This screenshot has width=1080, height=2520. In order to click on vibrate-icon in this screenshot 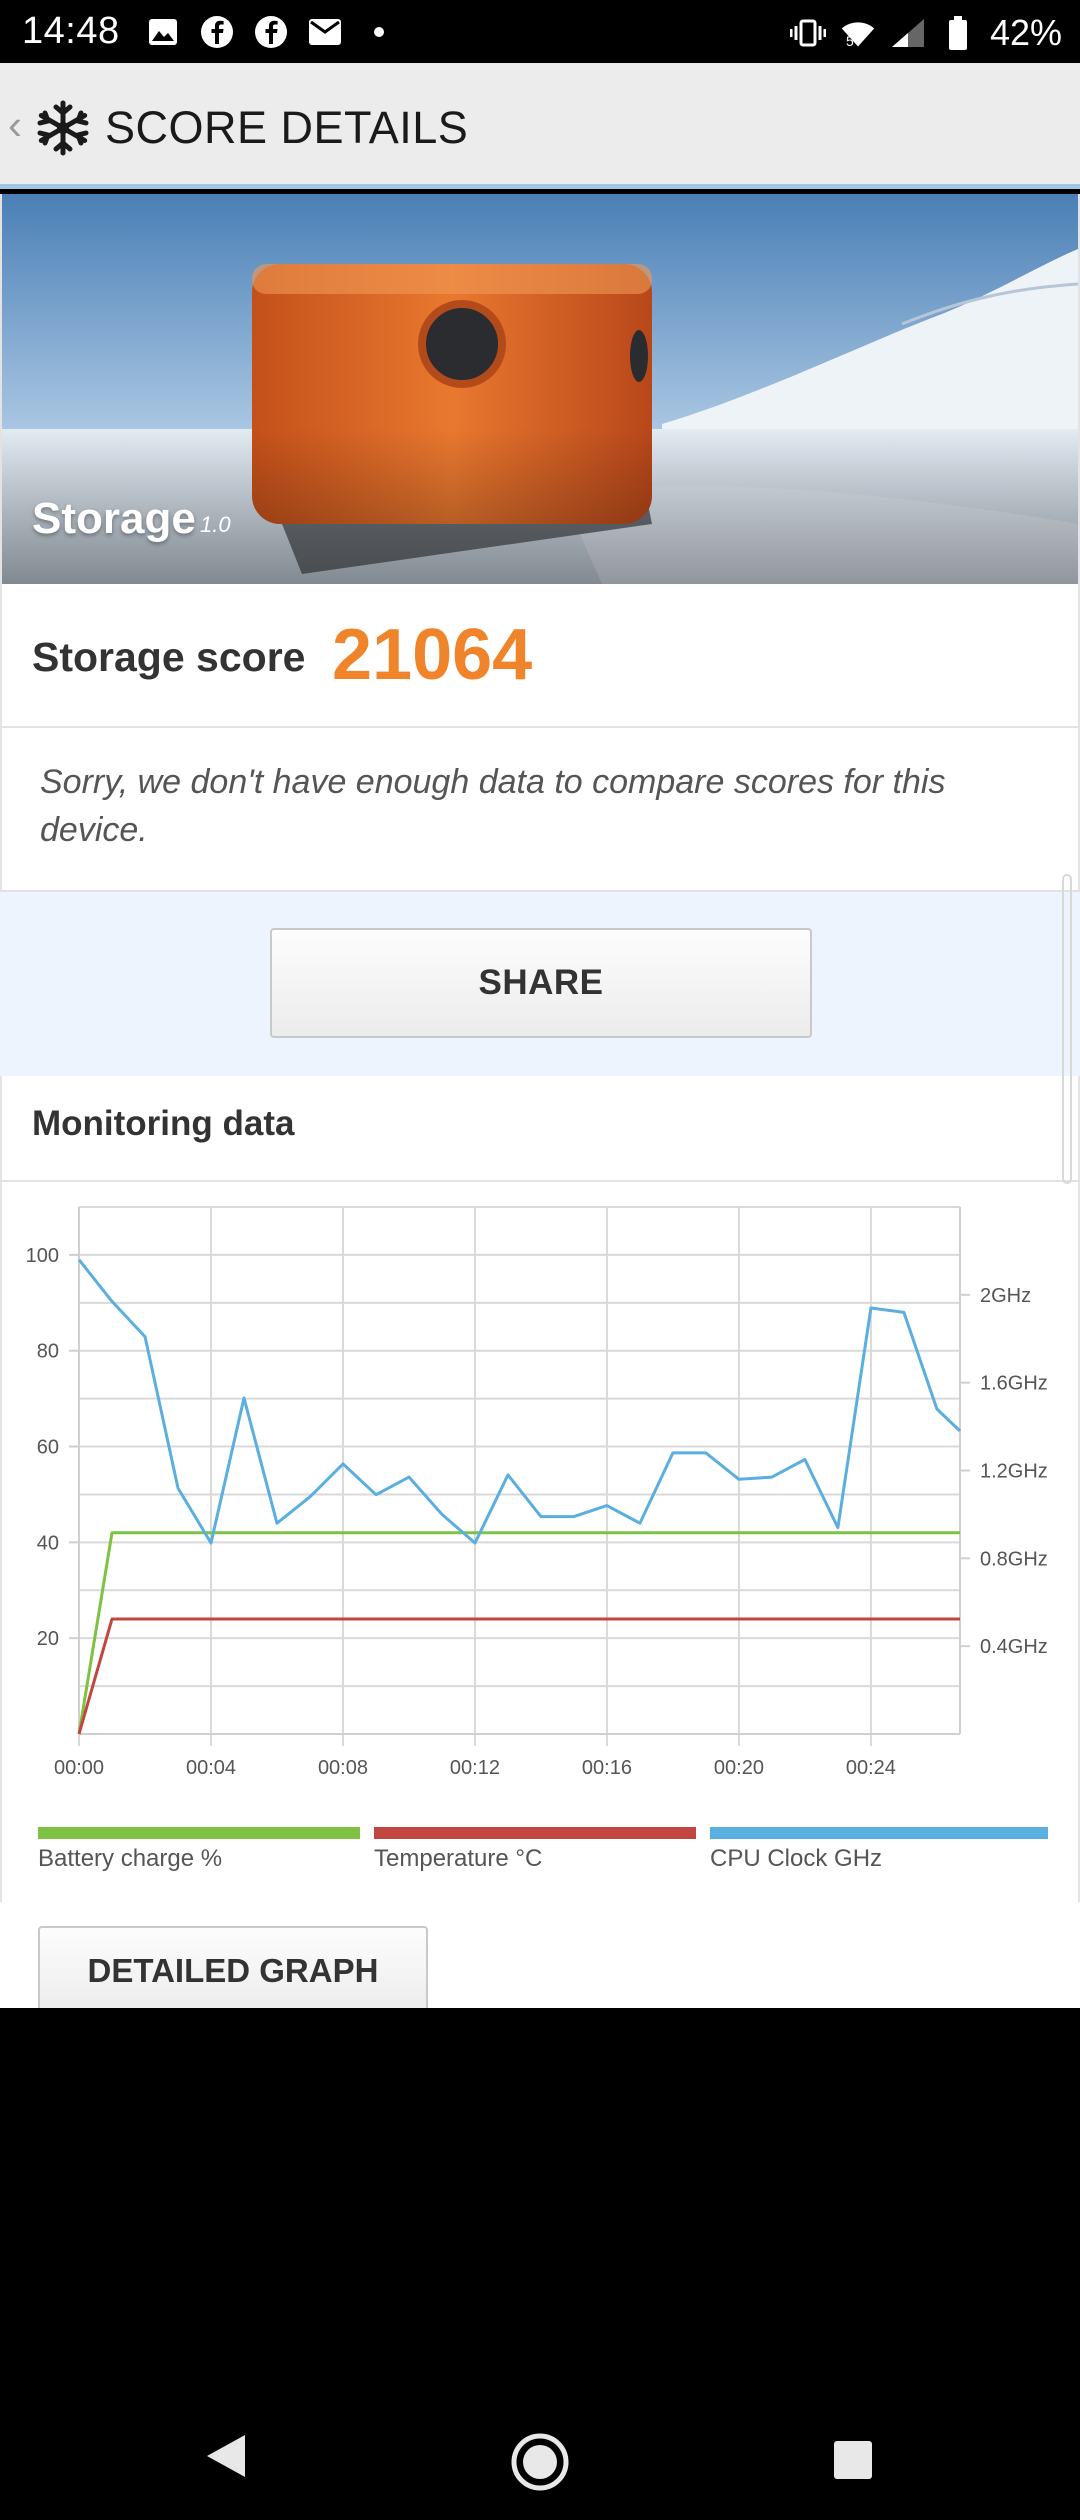, I will do `click(807, 33)`.